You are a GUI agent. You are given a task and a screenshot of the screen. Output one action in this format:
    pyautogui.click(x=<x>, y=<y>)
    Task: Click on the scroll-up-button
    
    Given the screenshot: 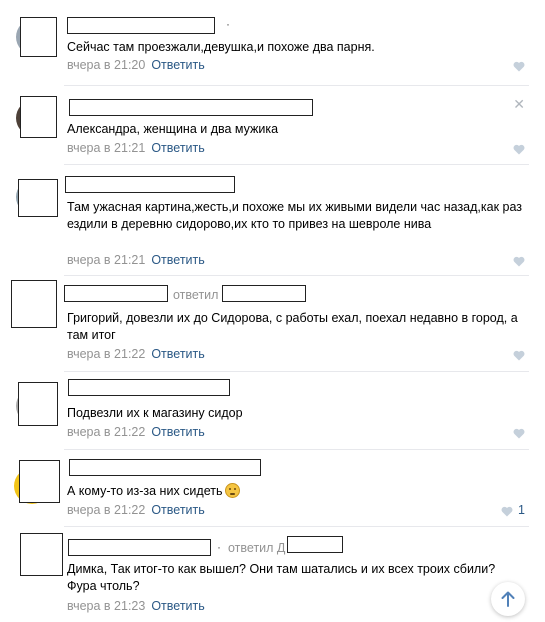 What is the action you would take?
    pyautogui.click(x=508, y=599)
    